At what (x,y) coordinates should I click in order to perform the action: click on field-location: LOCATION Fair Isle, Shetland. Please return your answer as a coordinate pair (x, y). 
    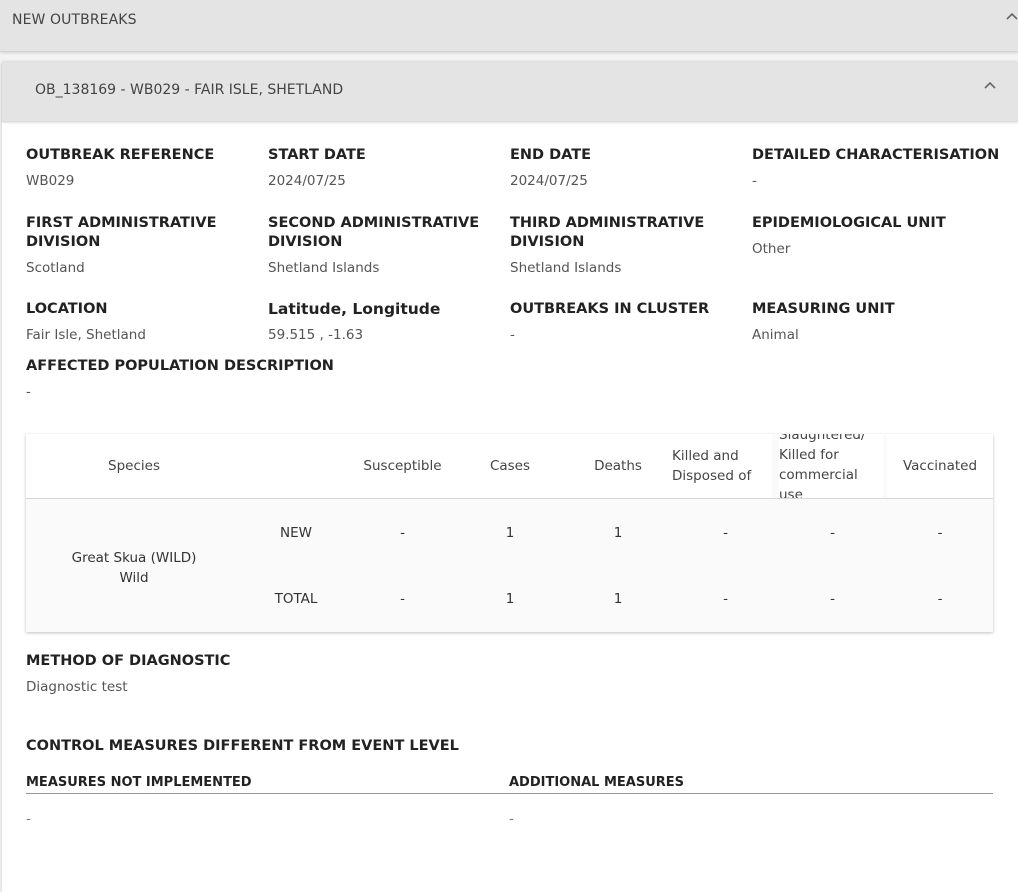
    Looking at the image, I should click on (141, 322).